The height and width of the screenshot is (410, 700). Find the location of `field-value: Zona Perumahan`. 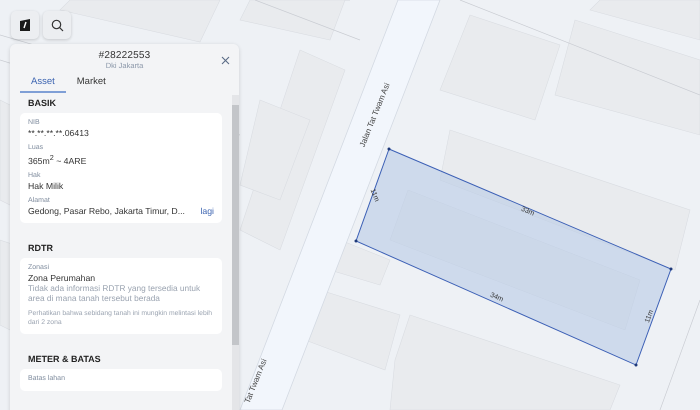

field-value: Zona Perumahan is located at coordinates (62, 277).